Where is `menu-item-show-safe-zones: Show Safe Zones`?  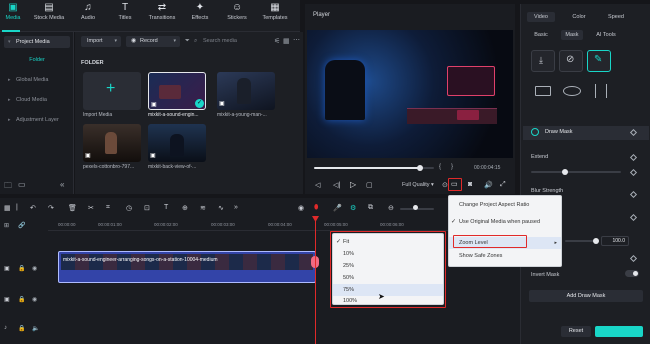 menu-item-show-safe-zones: Show Safe Zones is located at coordinates (505, 256).